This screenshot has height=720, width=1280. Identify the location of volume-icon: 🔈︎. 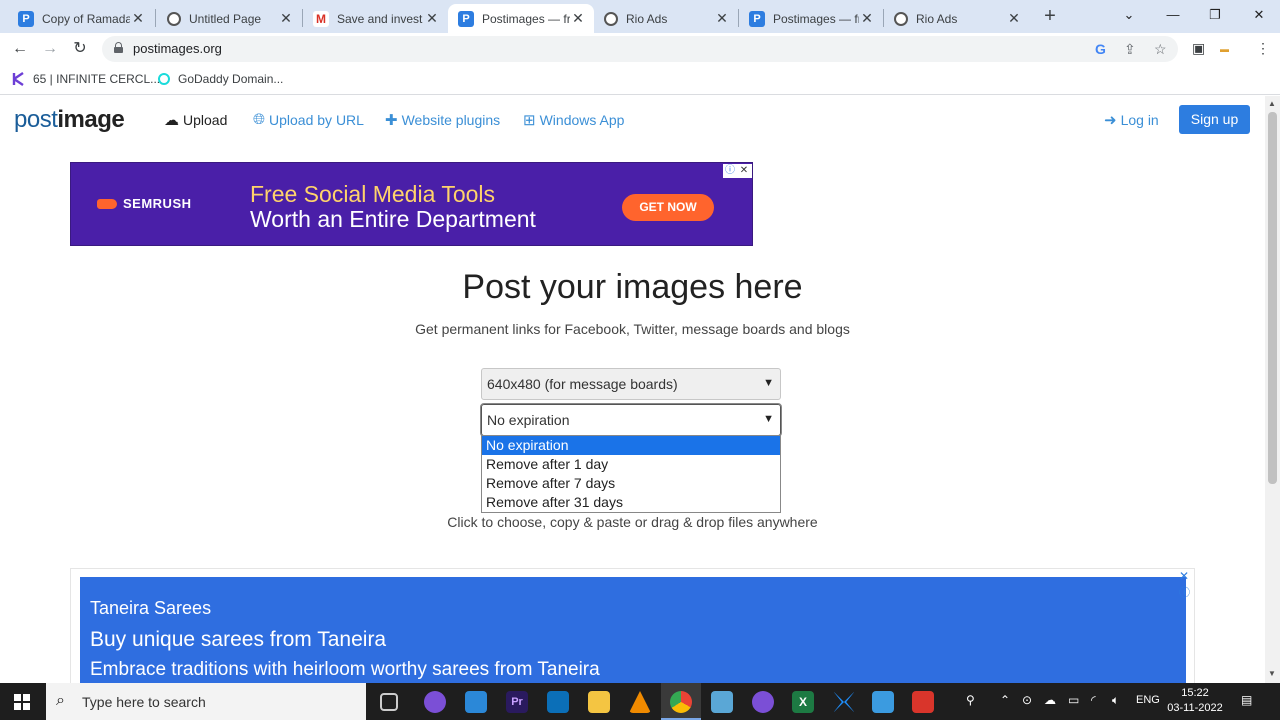
(1115, 700).